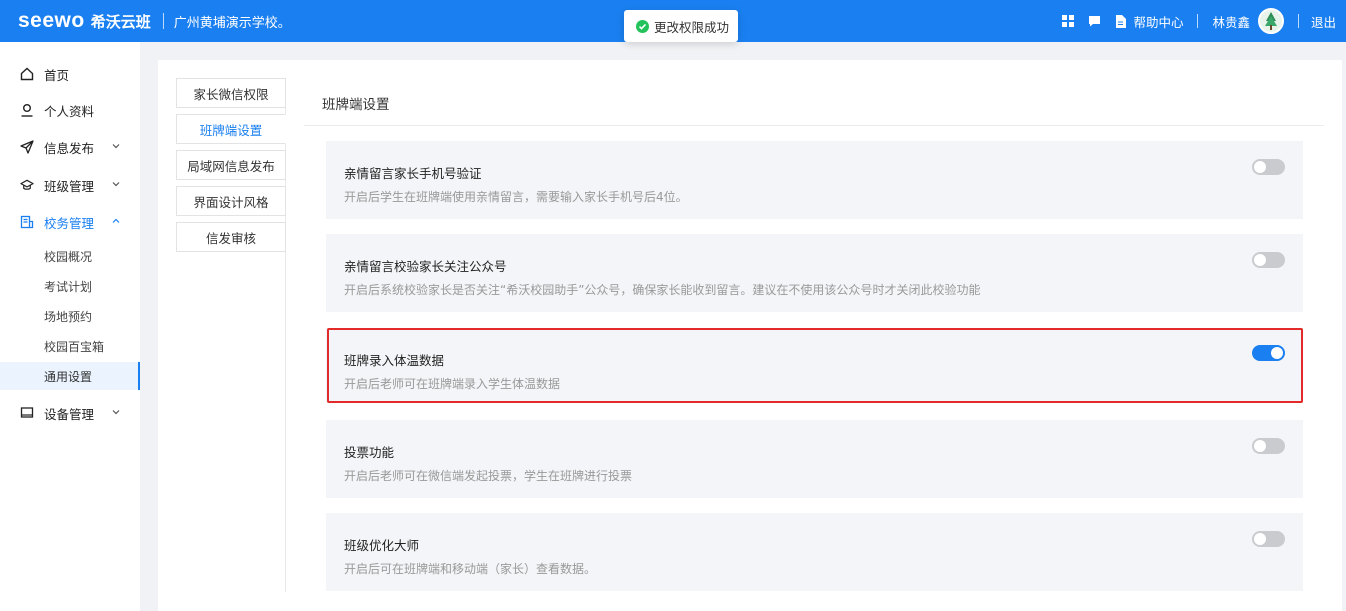  I want to click on page-title: 班牌端设置, so click(356, 105).